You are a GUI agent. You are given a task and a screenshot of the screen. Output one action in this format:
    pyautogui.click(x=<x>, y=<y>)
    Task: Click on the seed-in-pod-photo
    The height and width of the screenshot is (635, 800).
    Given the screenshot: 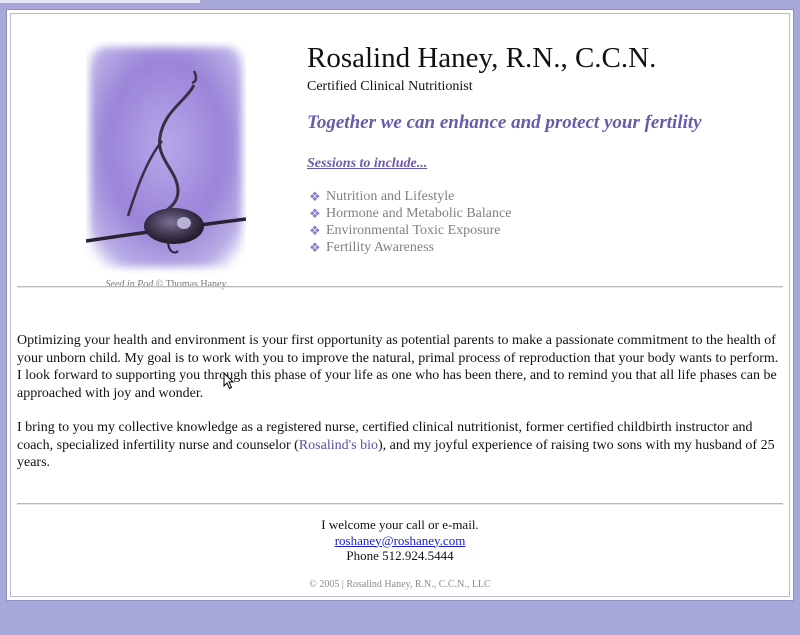 What is the action you would take?
    pyautogui.click(x=166, y=157)
    